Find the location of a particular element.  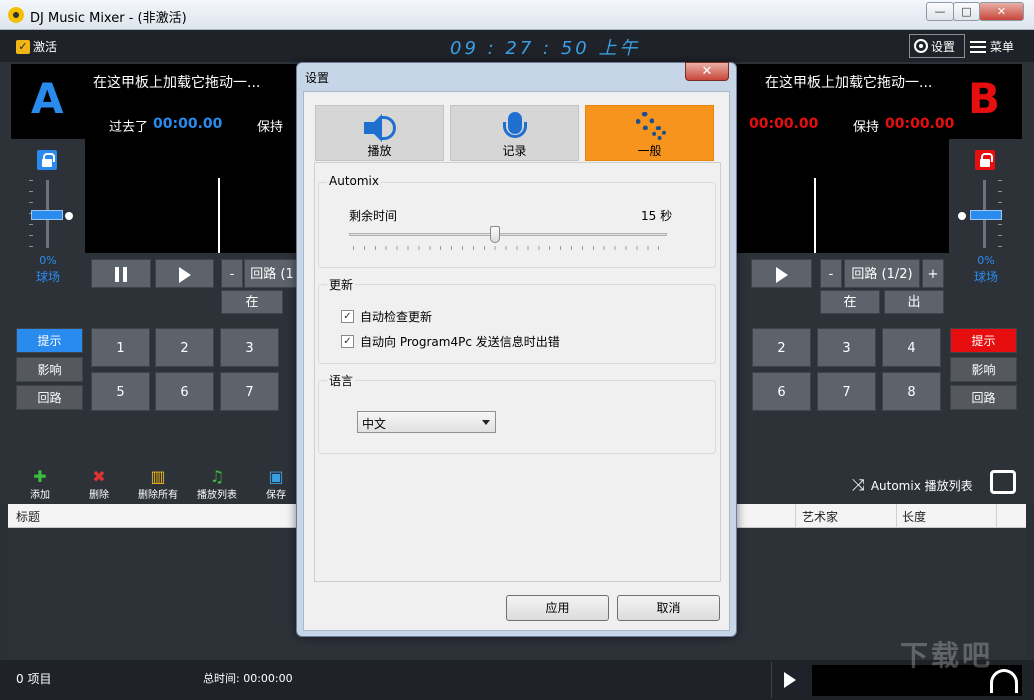

automix-playlist-button: ⤨ Automix 播放列表 is located at coordinates (912, 485).